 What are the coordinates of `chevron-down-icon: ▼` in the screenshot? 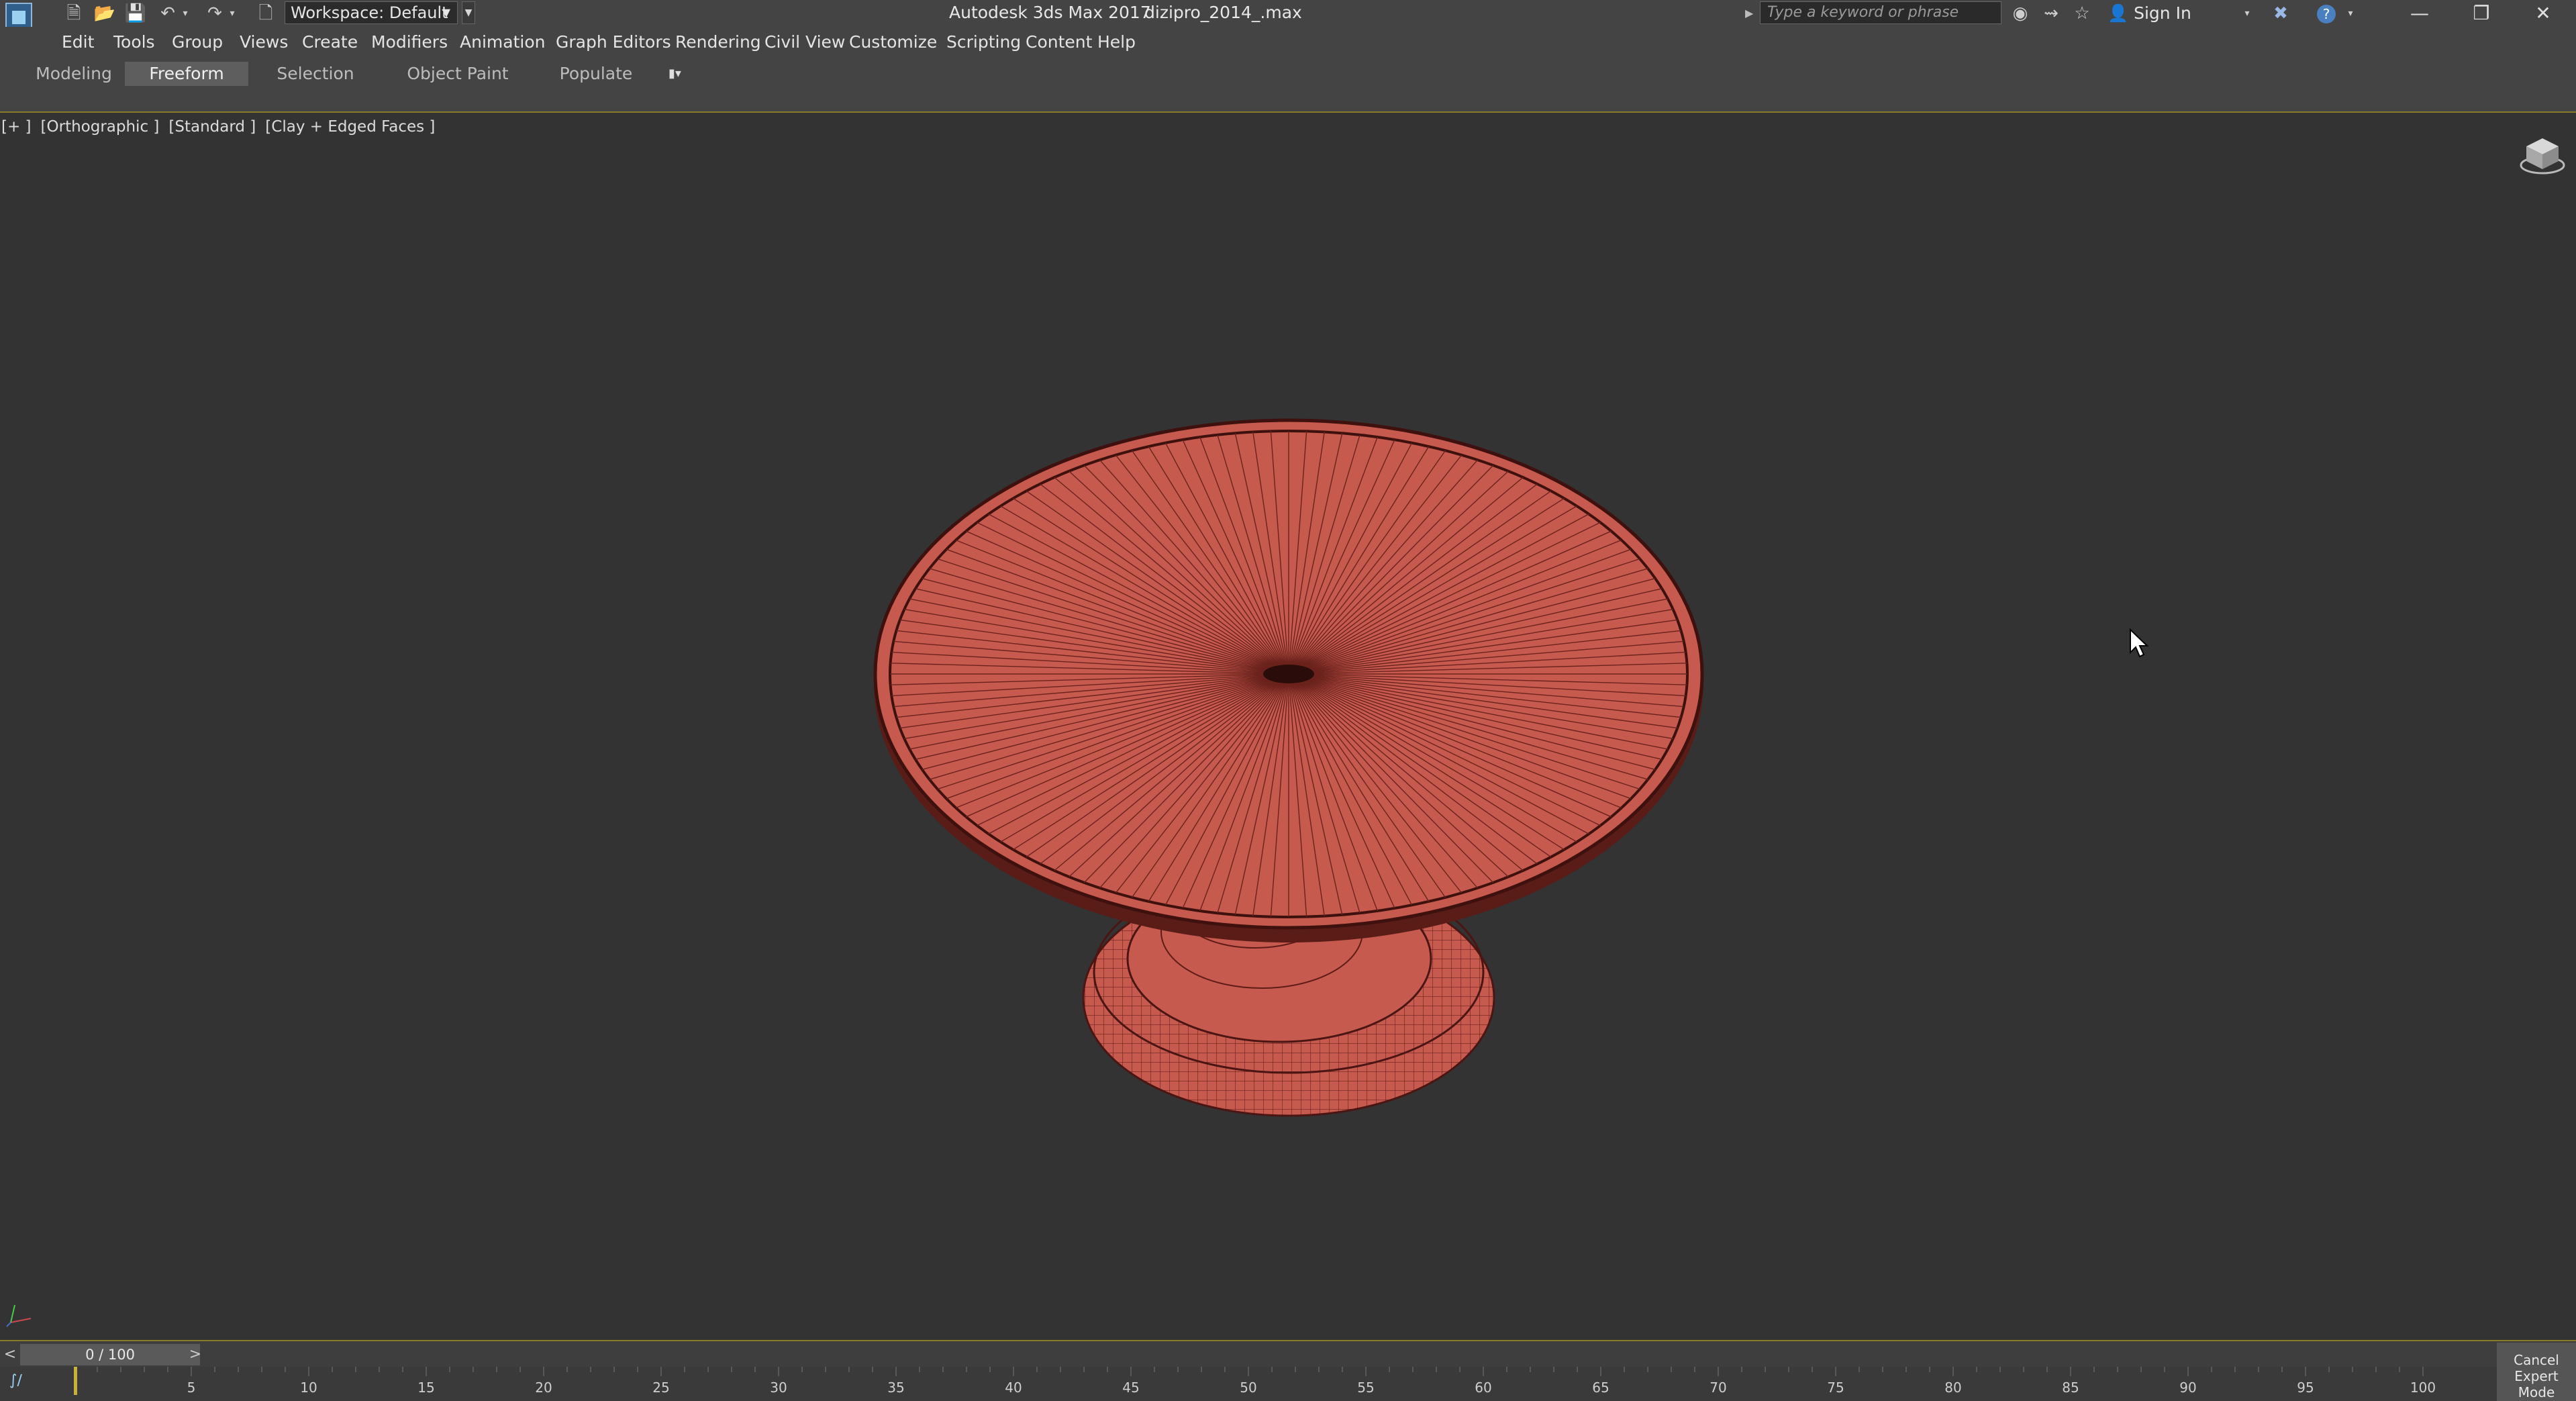 It's located at (446, 12).